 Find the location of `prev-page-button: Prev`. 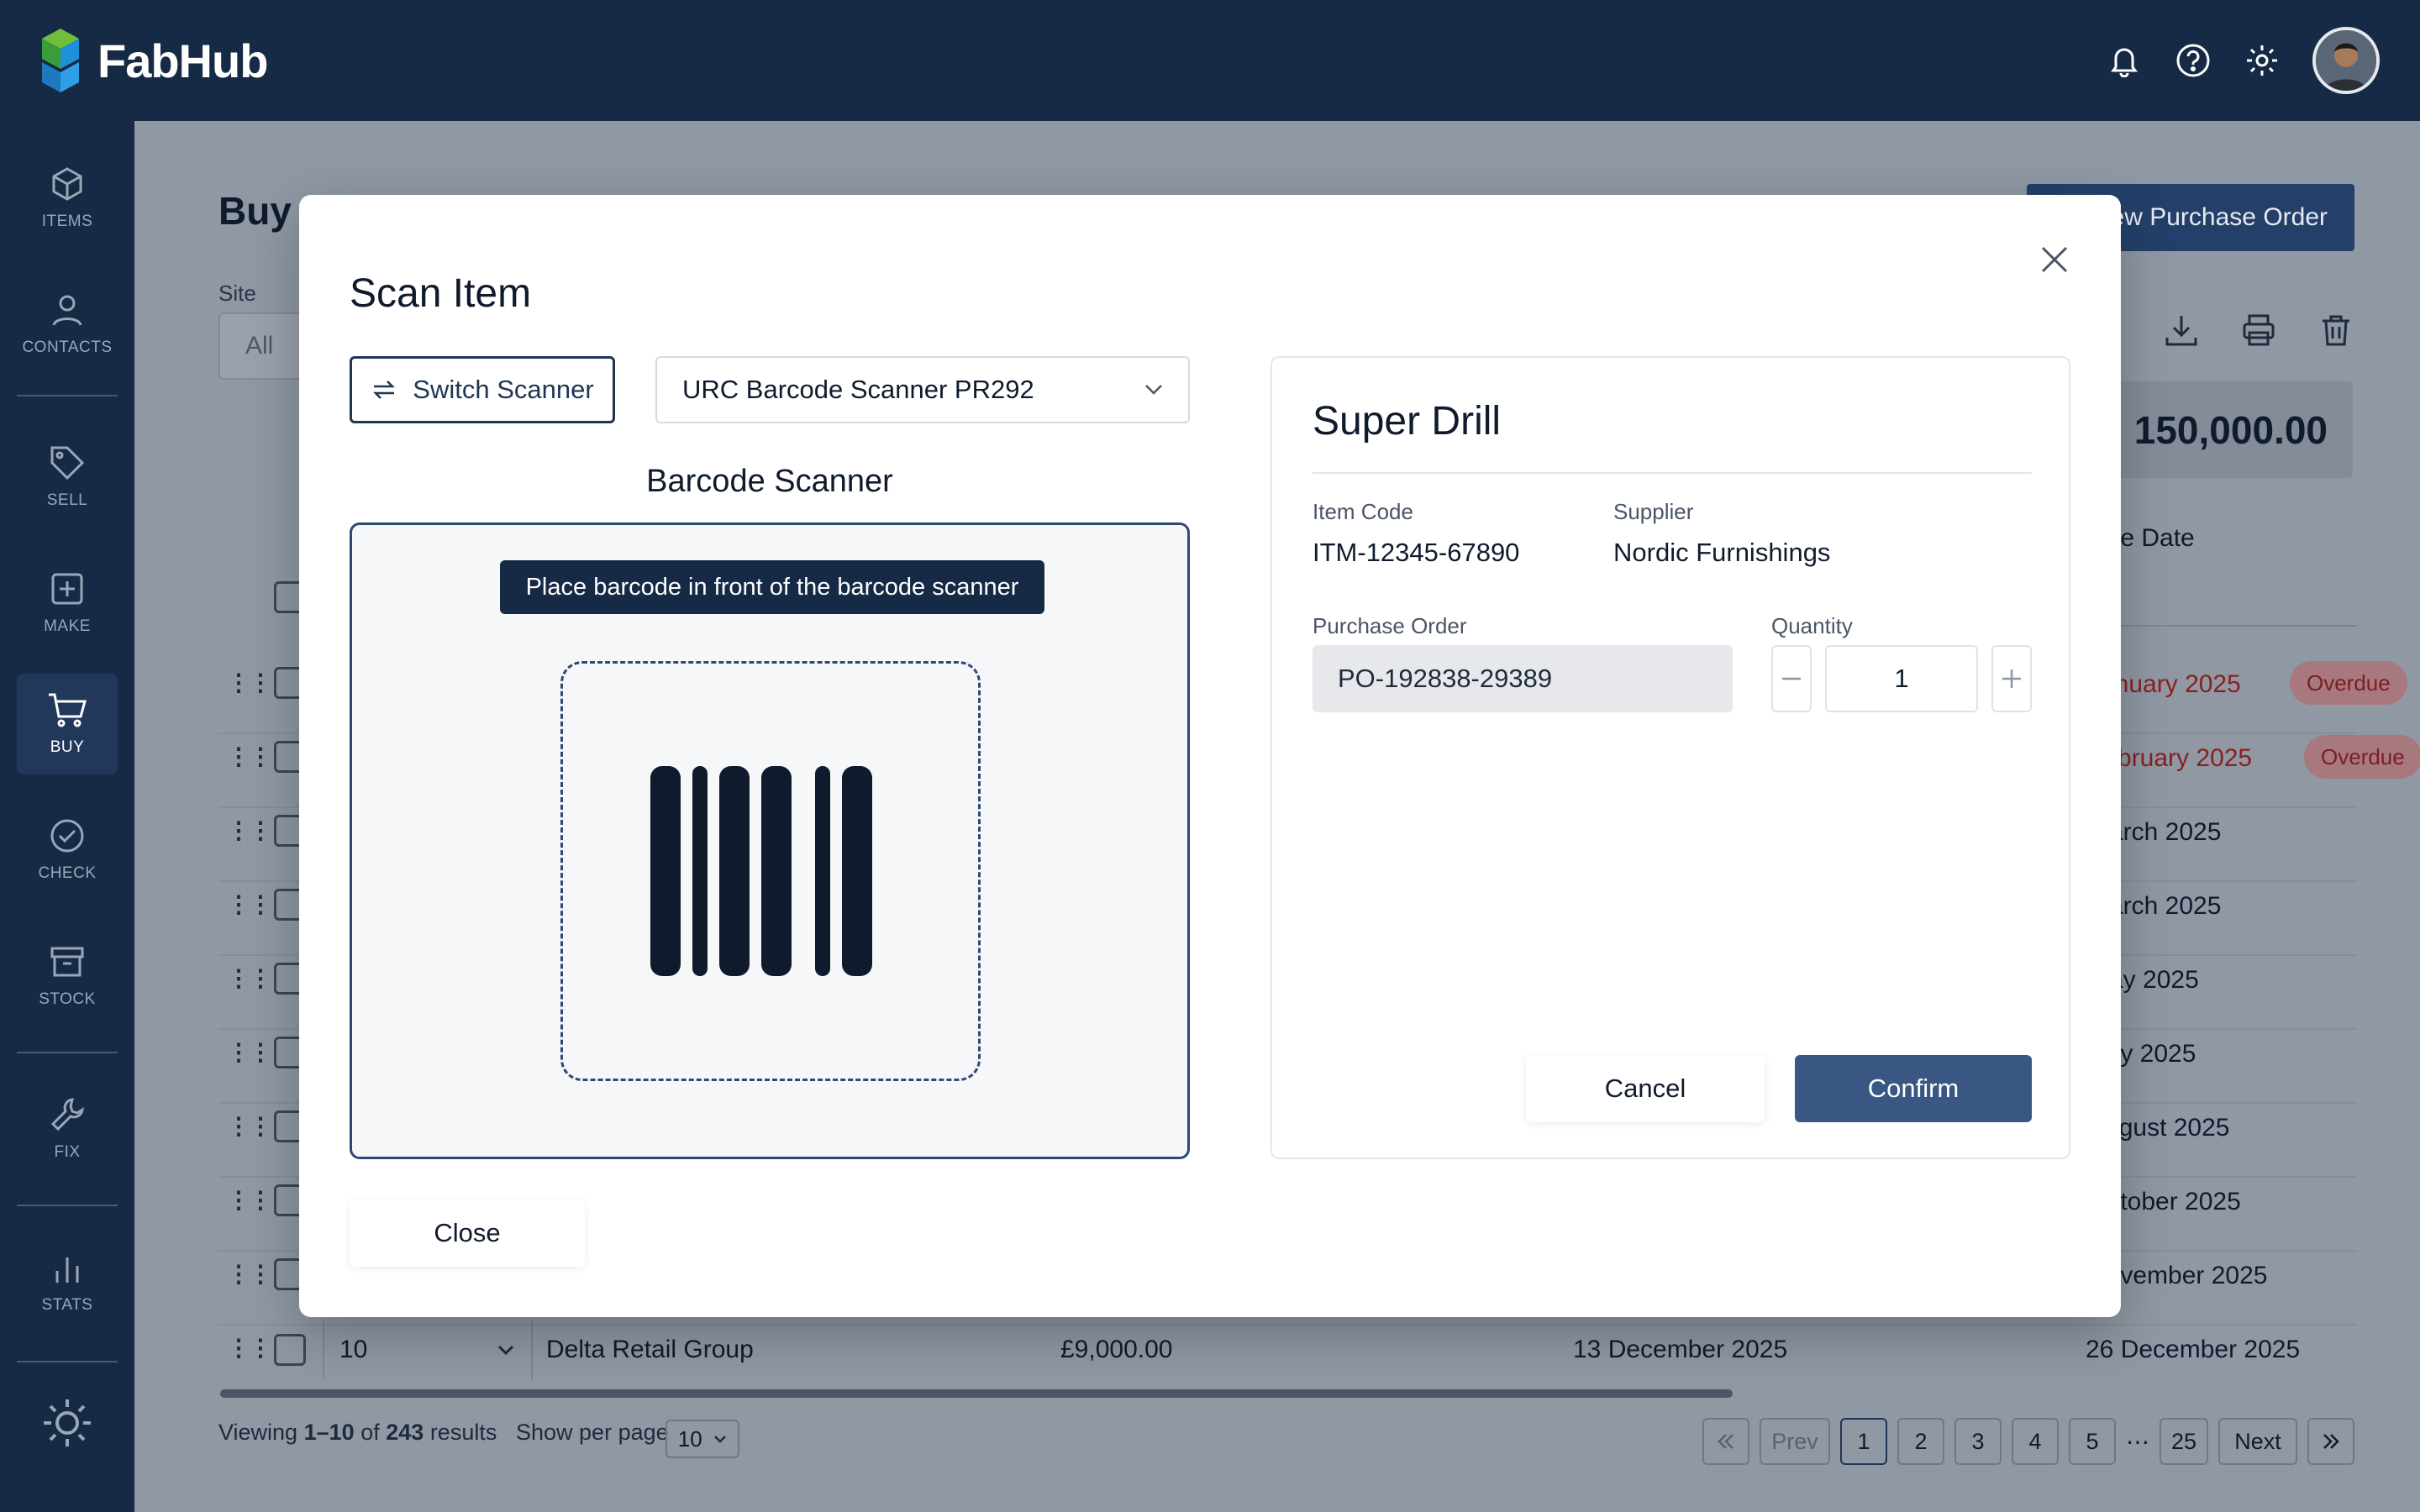

prev-page-button: Prev is located at coordinates (1795, 1441).